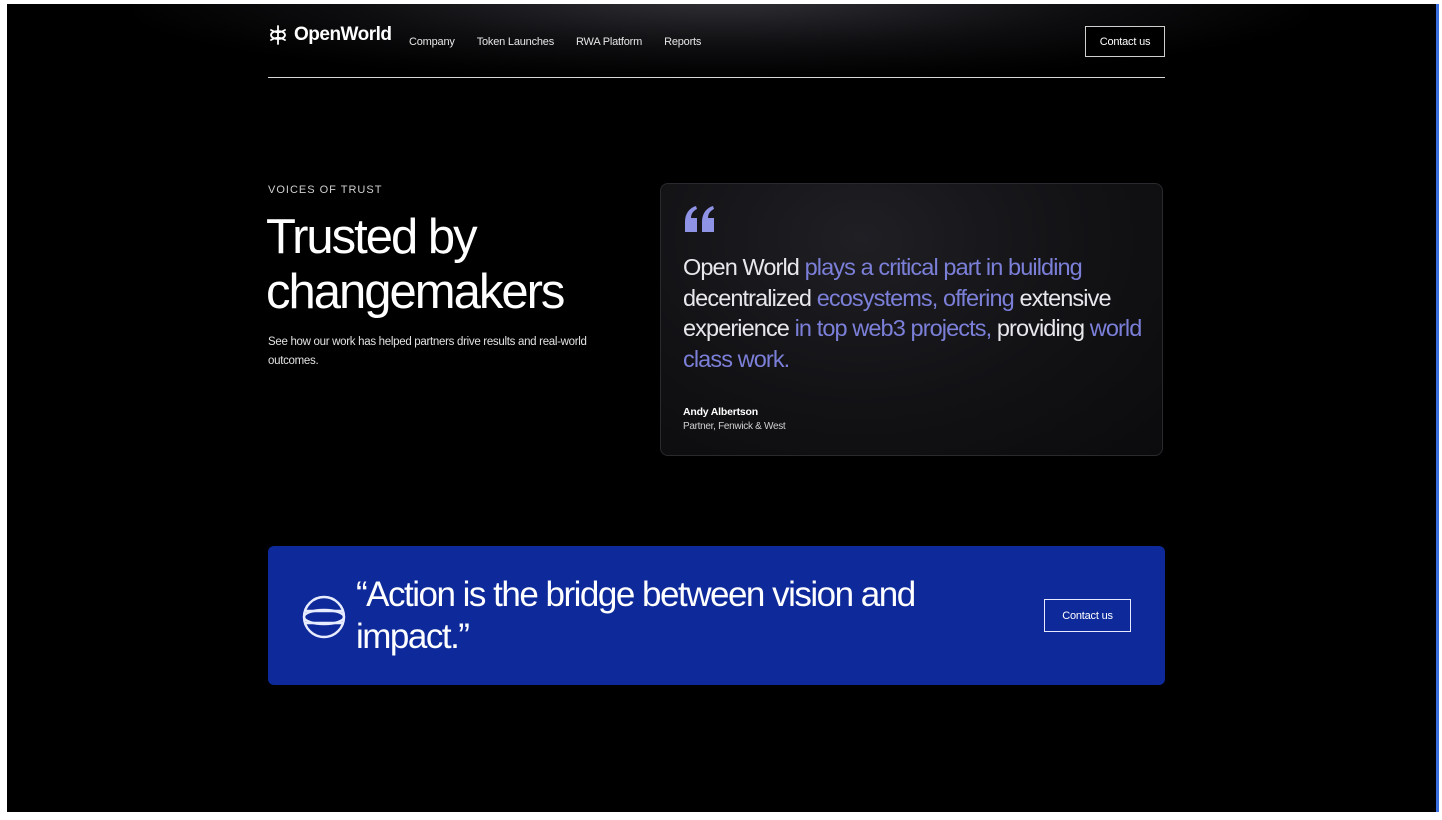 This screenshot has height=820, width=1442. I want to click on cta-contact-button: Contact us, so click(1087, 615).